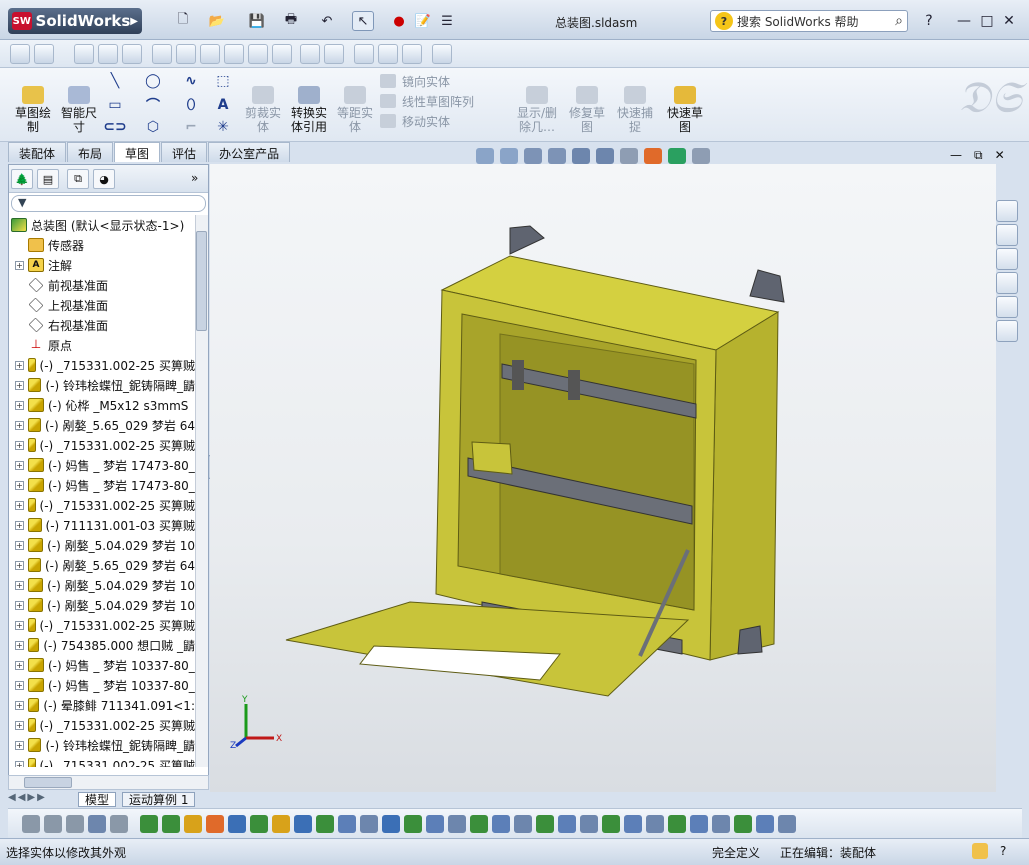 This screenshot has width=1029, height=865. Describe the element at coordinates (442, 54) in the screenshot. I see `report-icon` at that location.